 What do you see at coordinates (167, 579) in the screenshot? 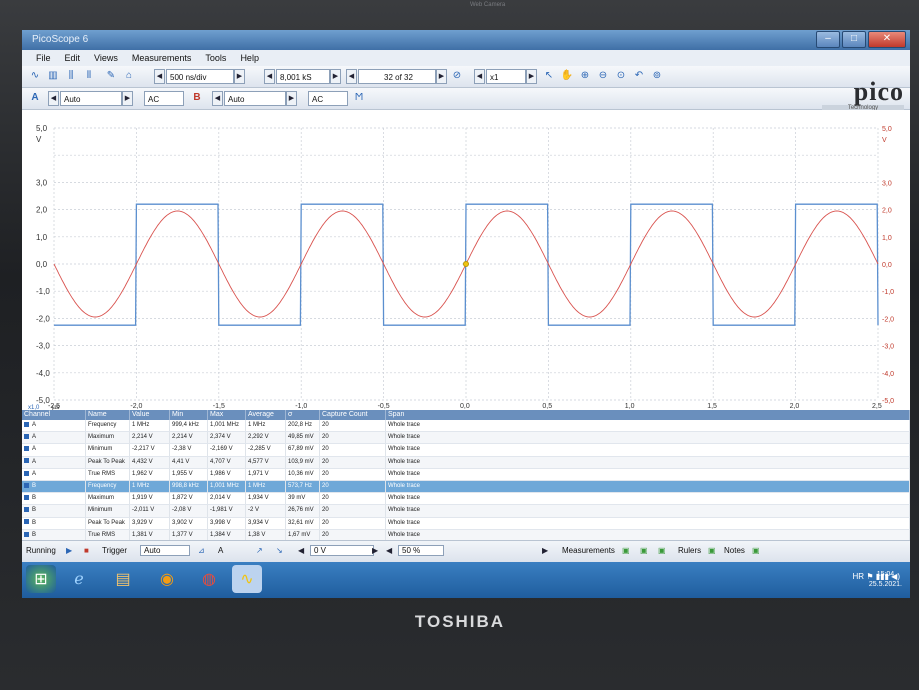
I see `media-player-icon: ◉` at bounding box center [167, 579].